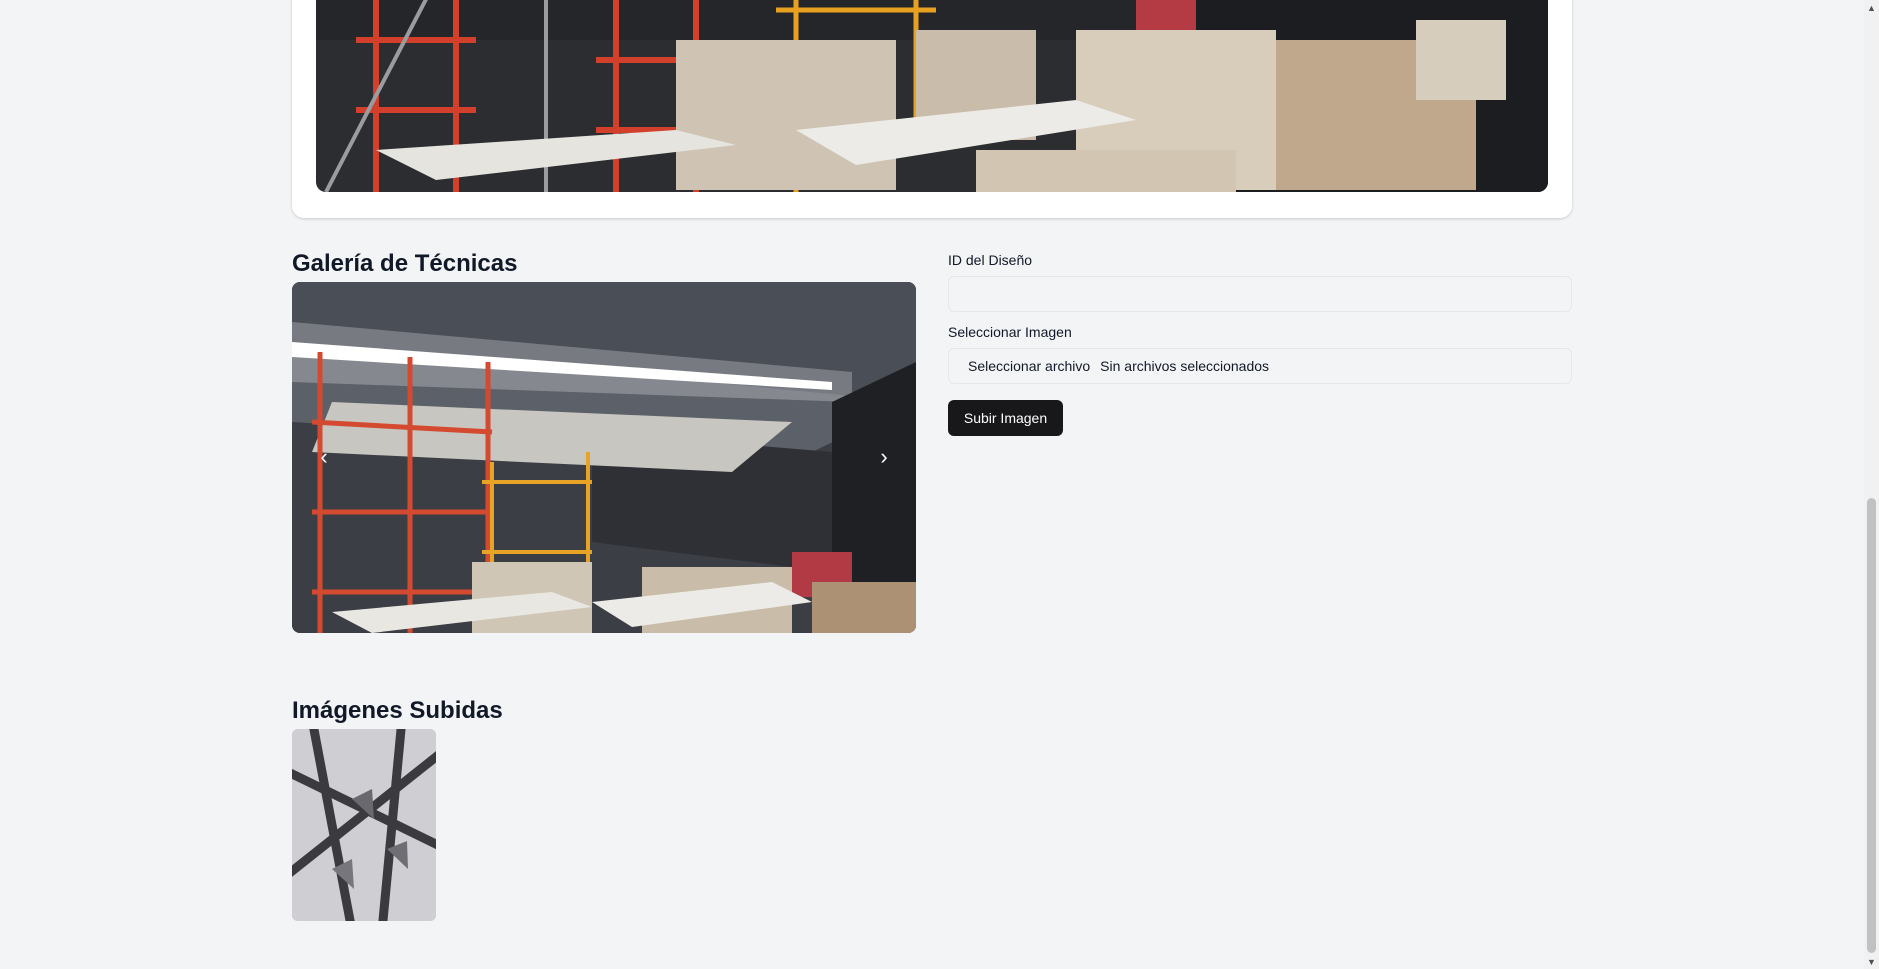 This screenshot has height=969, width=1879. Describe the element at coordinates (1260, 294) in the screenshot. I see `design-id-input` at that location.